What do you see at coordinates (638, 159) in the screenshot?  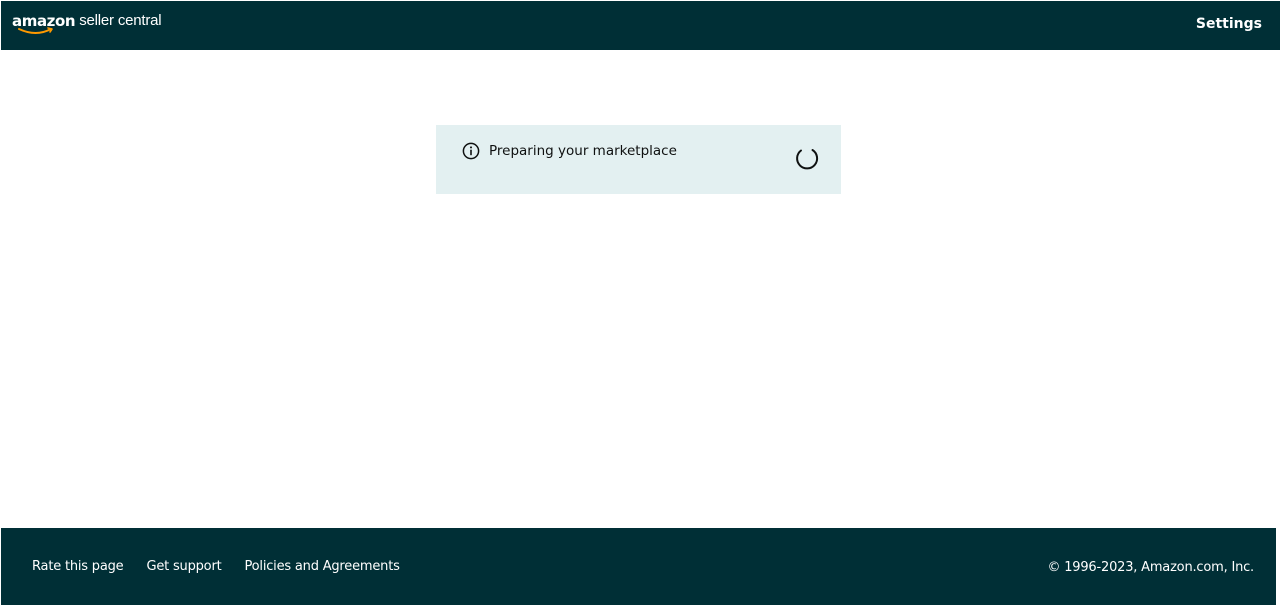 I see `loading-alert: Preparing your marketplace` at bounding box center [638, 159].